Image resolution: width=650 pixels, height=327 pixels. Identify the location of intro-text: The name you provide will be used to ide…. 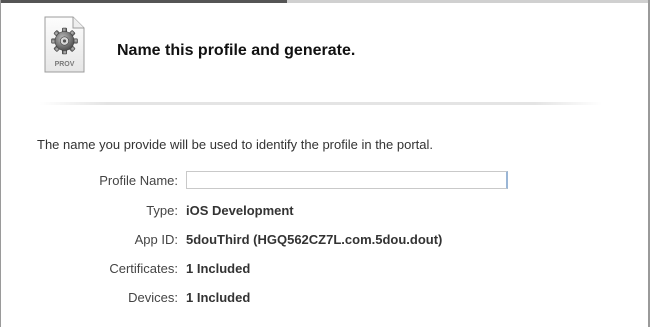
(235, 144).